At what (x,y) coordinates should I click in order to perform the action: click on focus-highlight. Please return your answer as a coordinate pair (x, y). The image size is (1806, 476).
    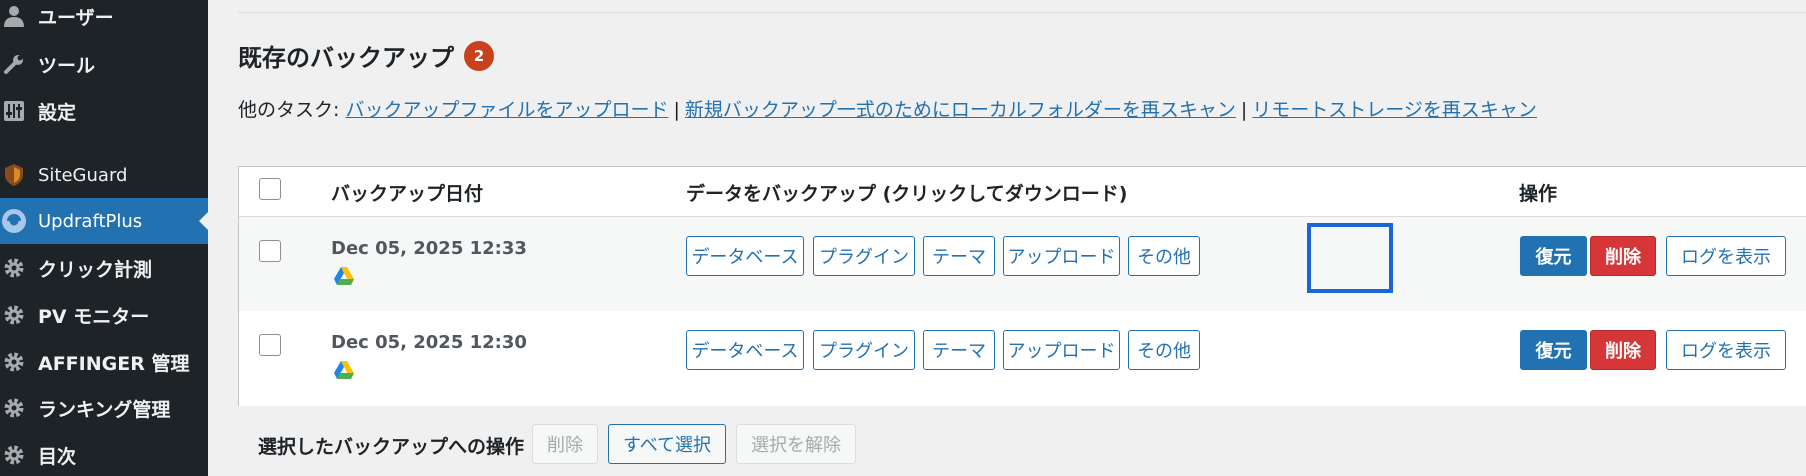
    Looking at the image, I should click on (1350, 258).